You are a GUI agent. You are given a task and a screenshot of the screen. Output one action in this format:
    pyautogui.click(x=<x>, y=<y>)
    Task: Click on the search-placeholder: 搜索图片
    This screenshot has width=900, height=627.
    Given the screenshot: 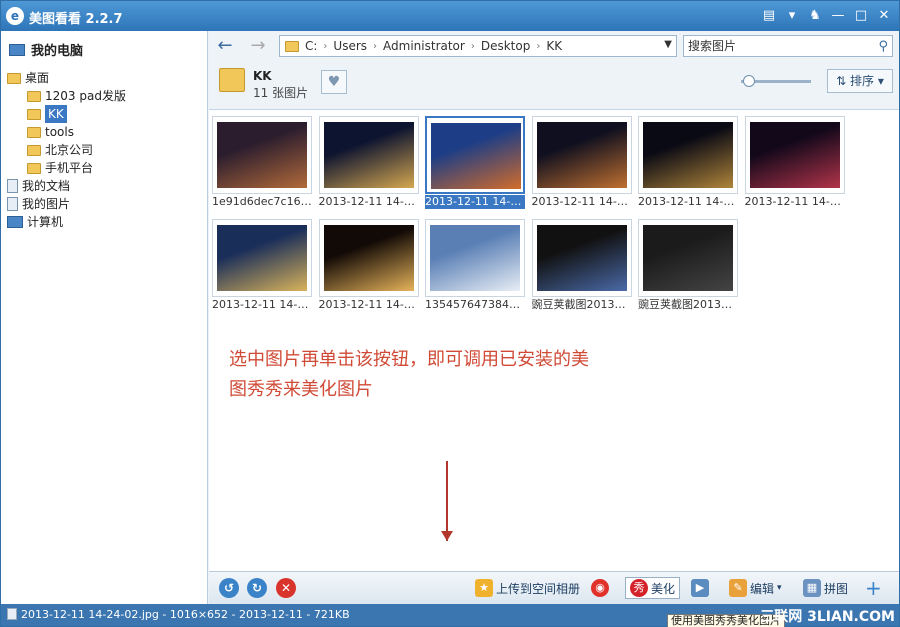 What is the action you would take?
    pyautogui.click(x=712, y=46)
    